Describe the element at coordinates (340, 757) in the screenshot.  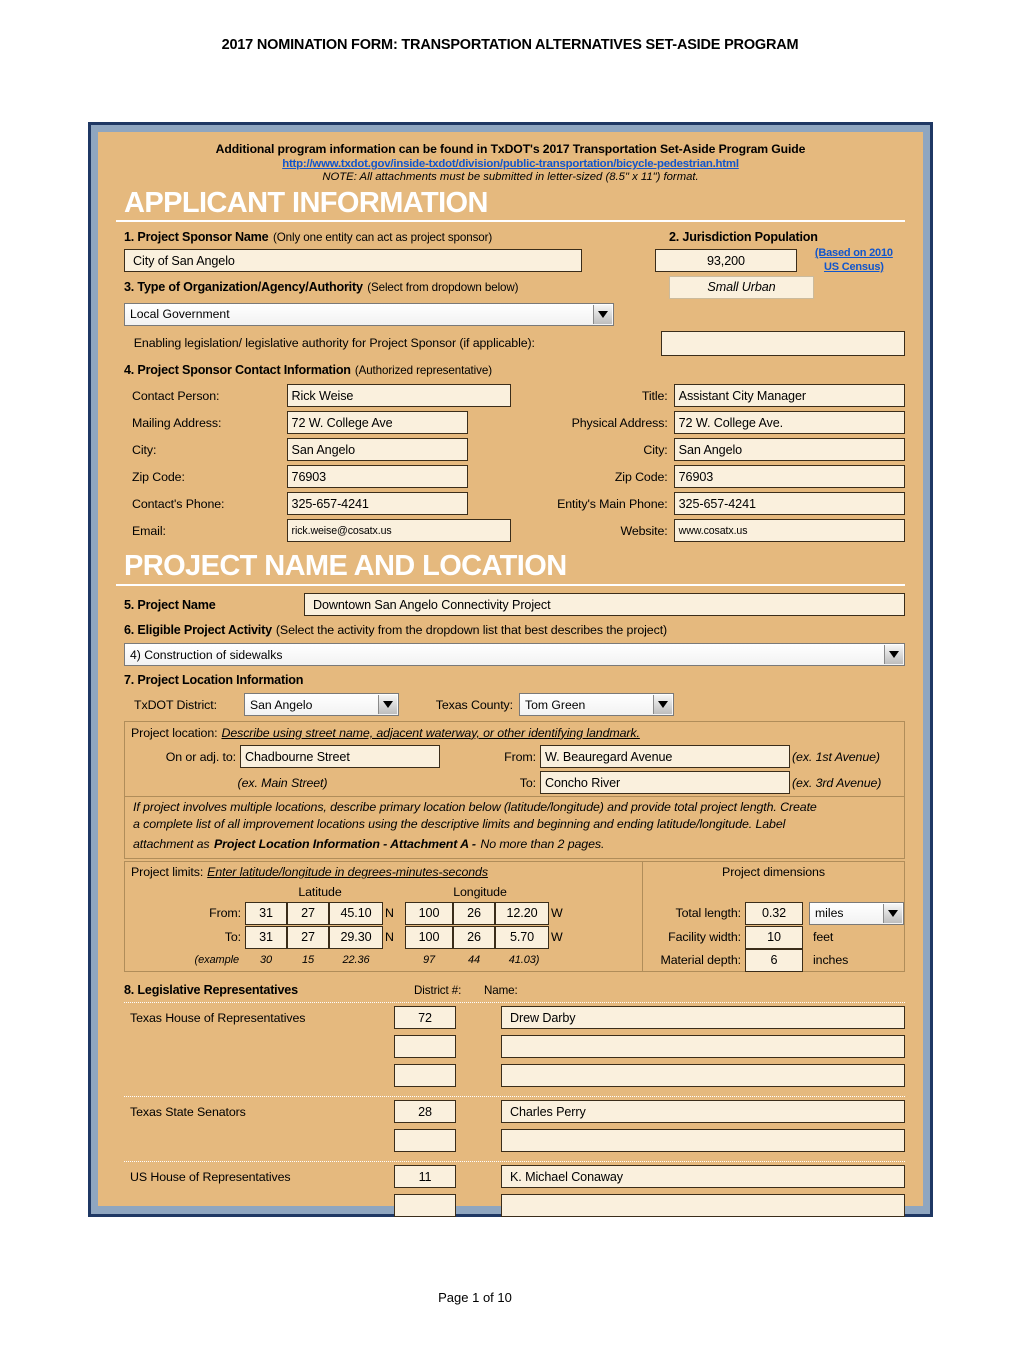
I see `on-adj-to-input: Chadbourne Street` at that location.